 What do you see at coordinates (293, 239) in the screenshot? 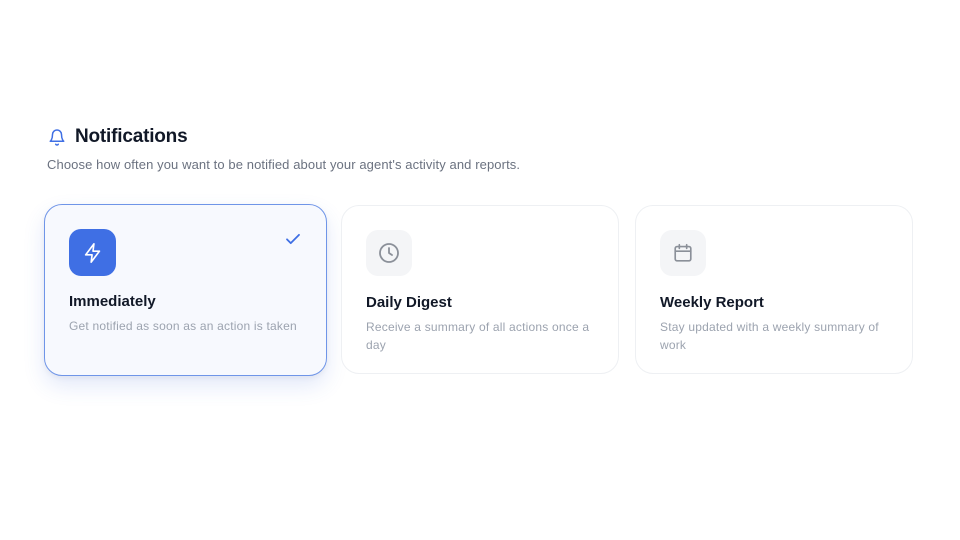
I see `check-icon` at bounding box center [293, 239].